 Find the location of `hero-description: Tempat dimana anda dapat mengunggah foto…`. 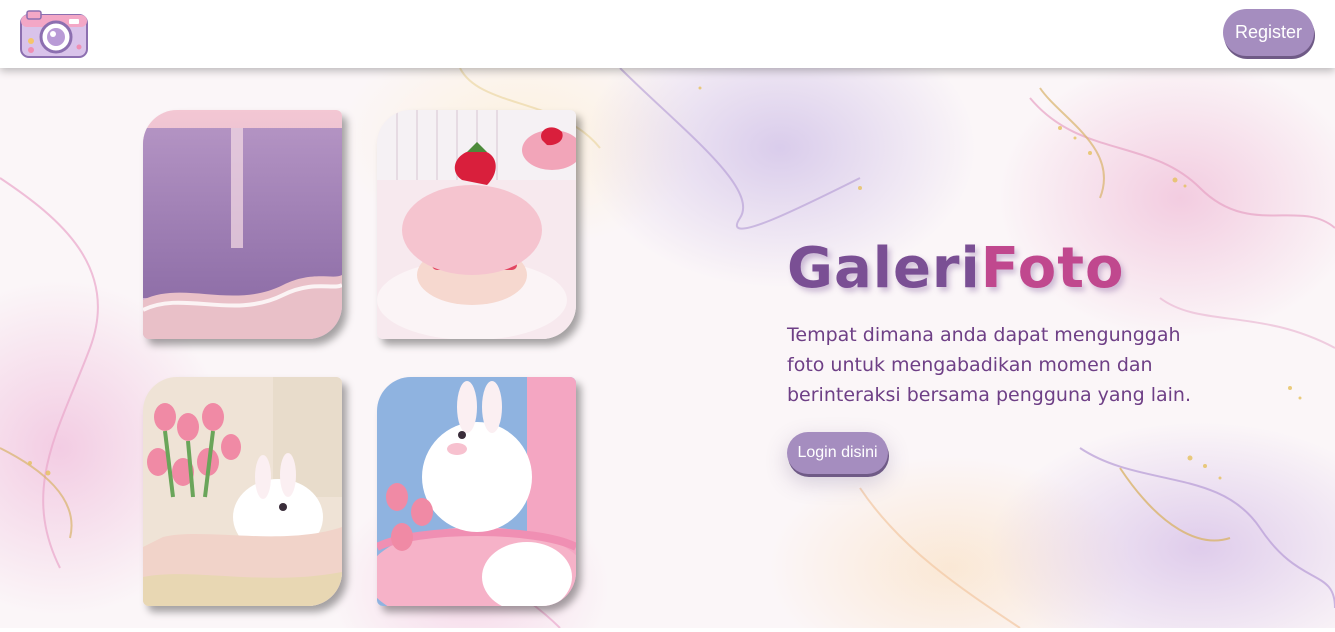

hero-description: Tempat dimana anda dapat mengunggah foto… is located at coordinates (989, 365).